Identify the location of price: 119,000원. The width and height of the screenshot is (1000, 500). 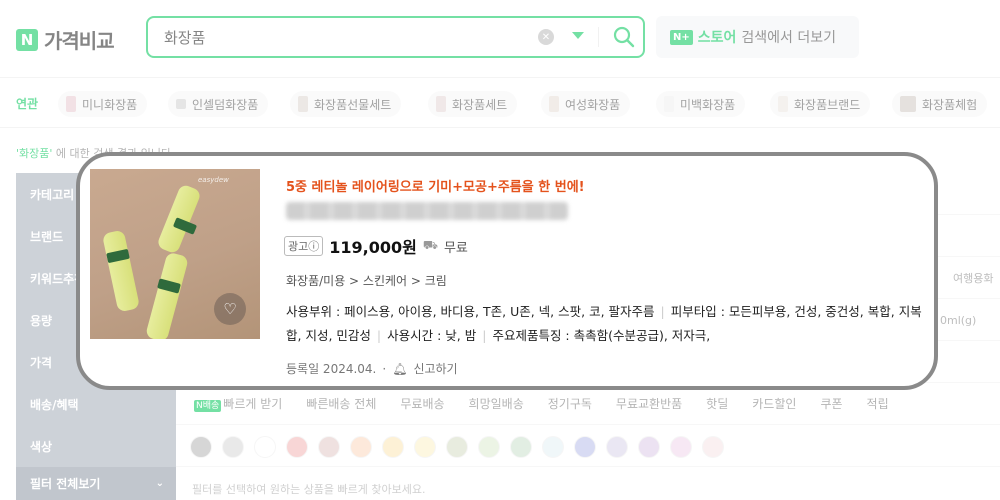
(373, 247).